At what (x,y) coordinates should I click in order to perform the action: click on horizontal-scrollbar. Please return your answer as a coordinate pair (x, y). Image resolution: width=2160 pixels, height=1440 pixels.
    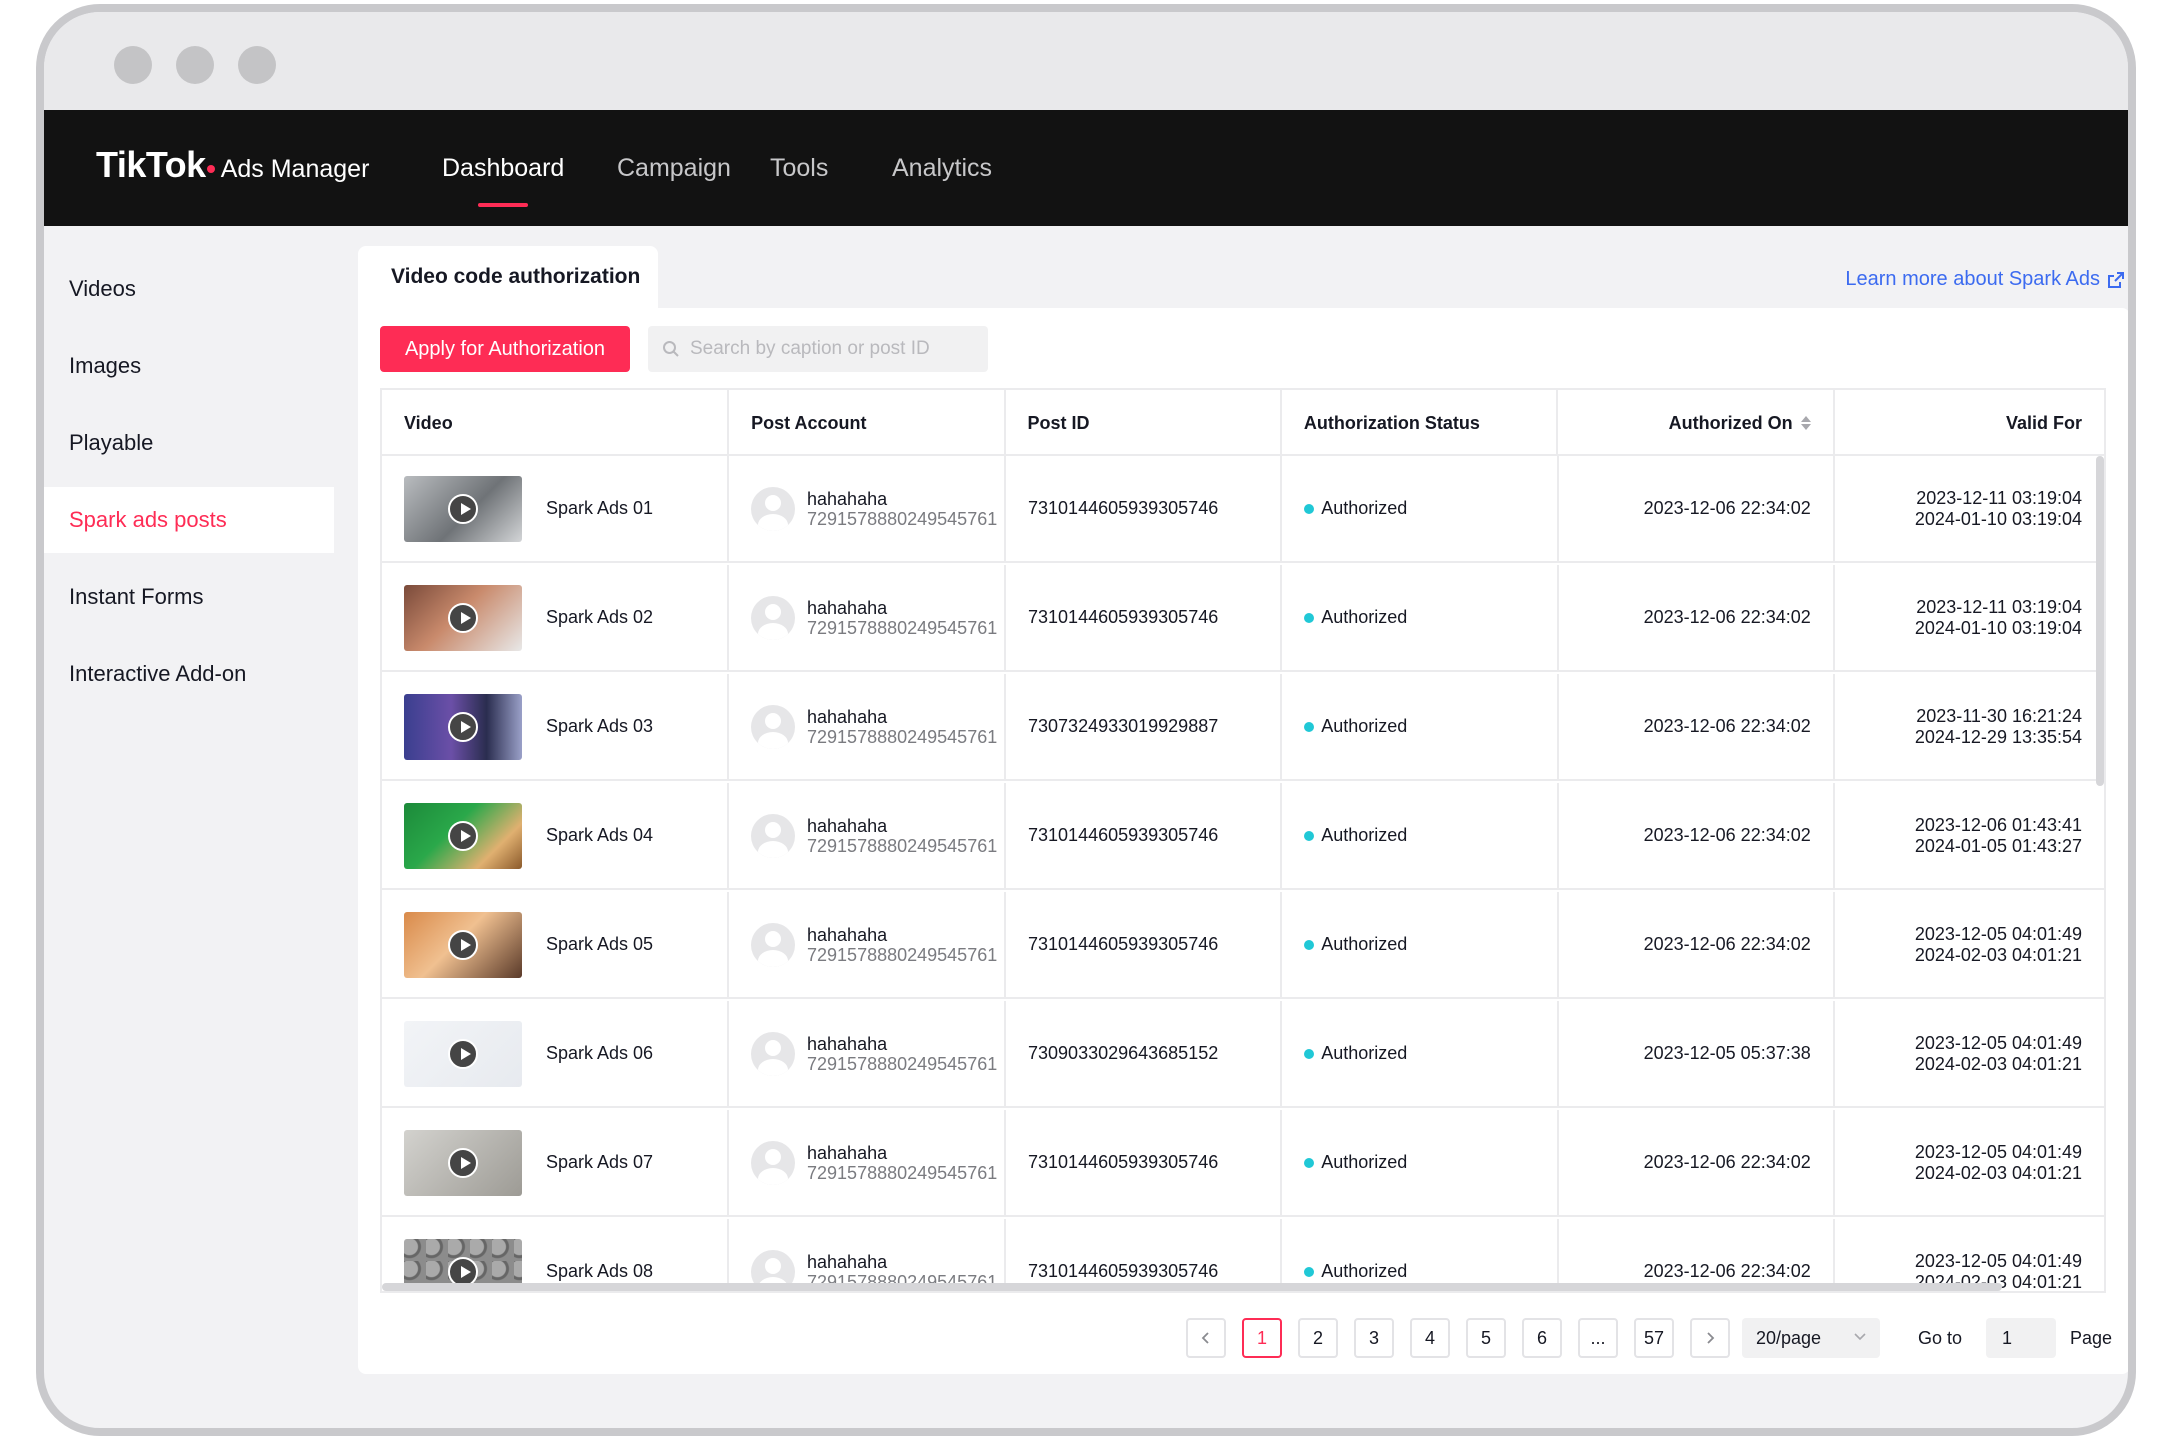
    Looking at the image, I should click on (1192, 1287).